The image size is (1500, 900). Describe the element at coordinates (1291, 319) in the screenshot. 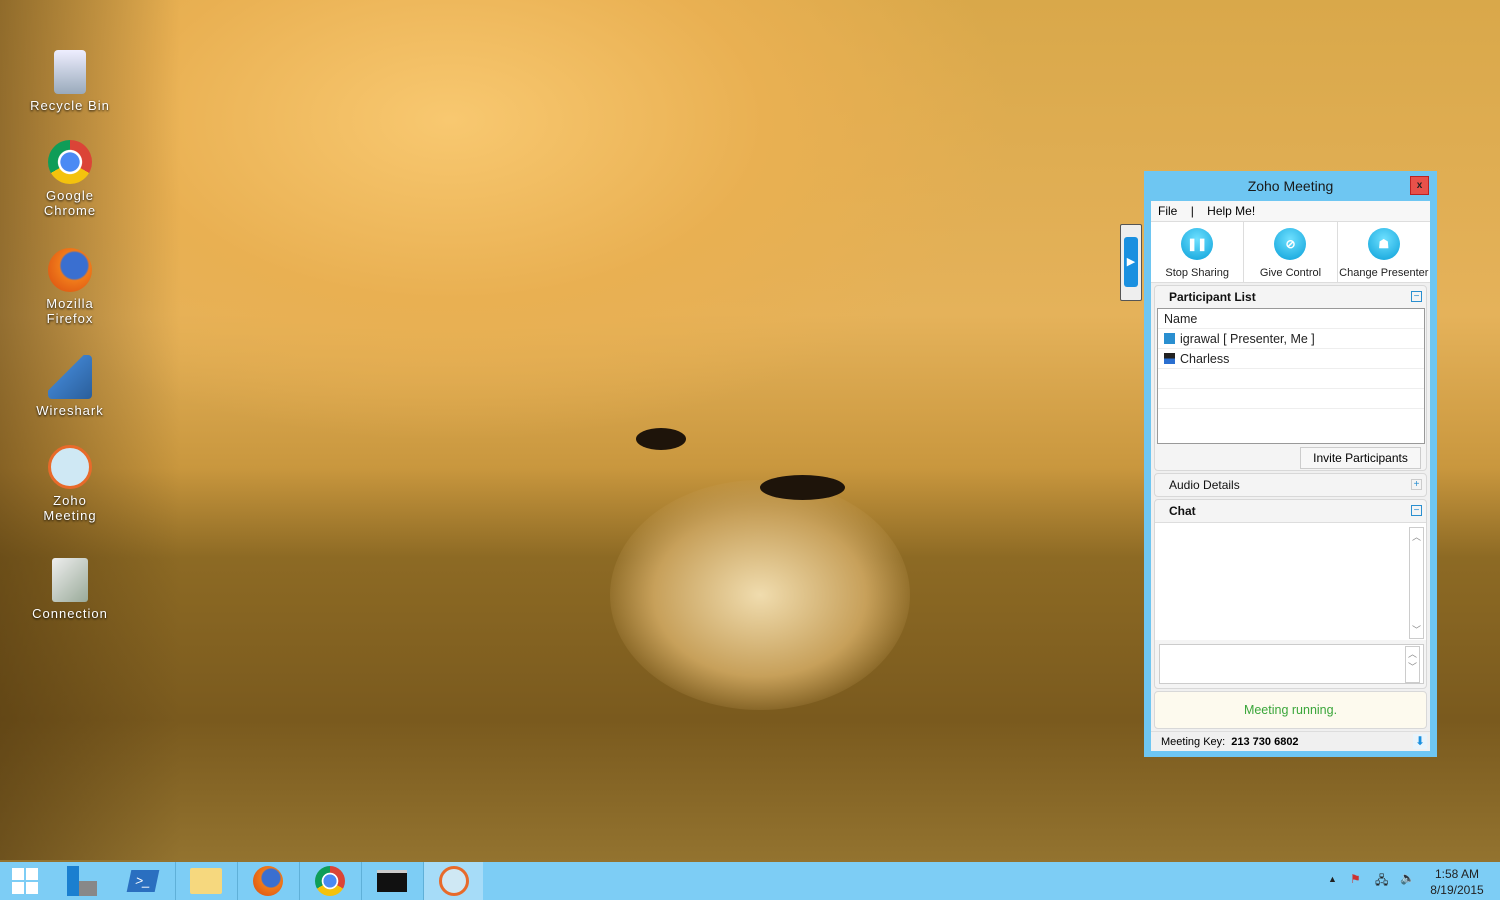

I see `column-header-name: Name` at that location.